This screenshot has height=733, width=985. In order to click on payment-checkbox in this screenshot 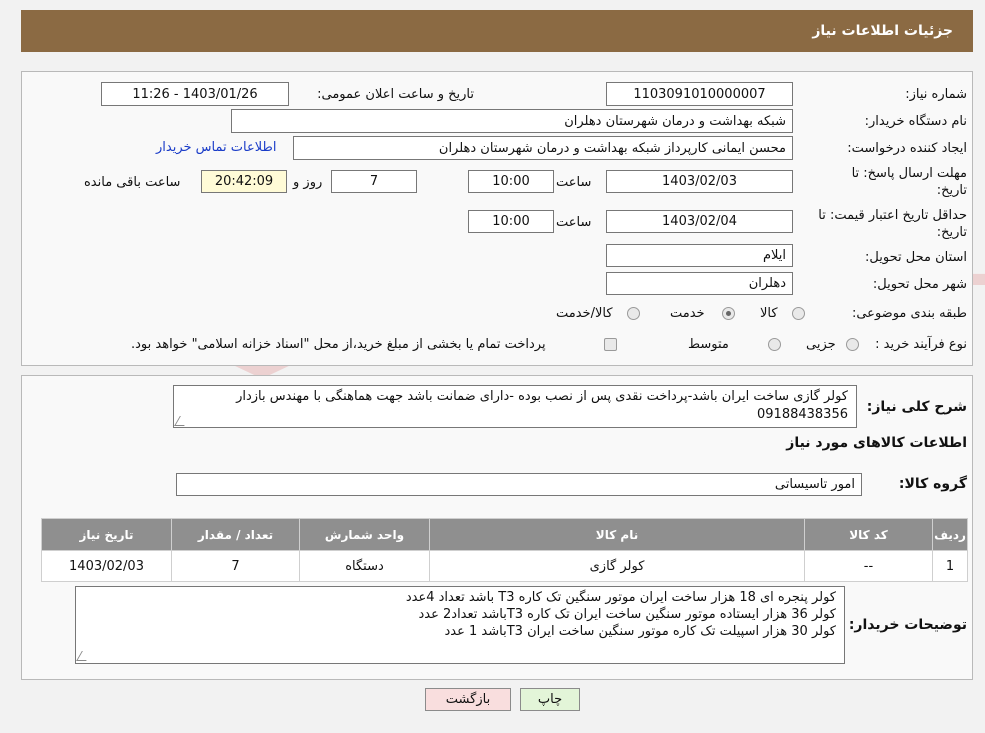, I will do `click(610, 344)`.